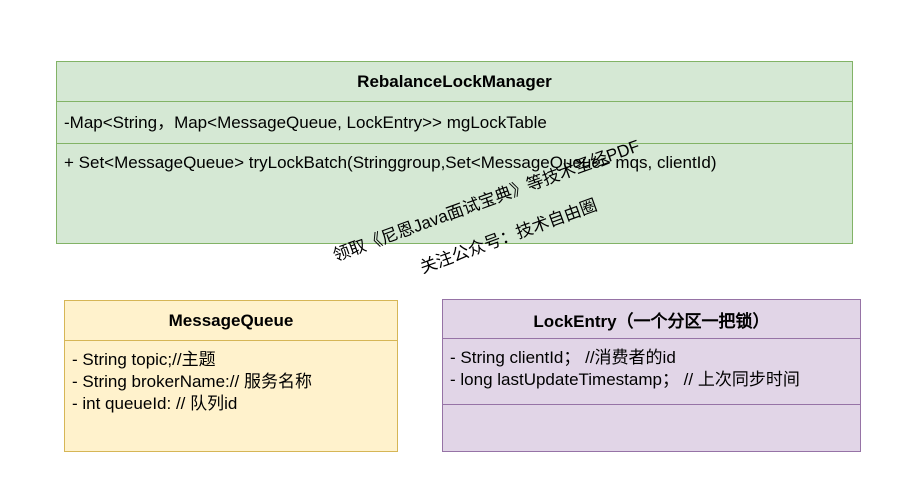 The height and width of the screenshot is (496, 911). I want to click on class-title: MessageQueue, so click(231, 321).